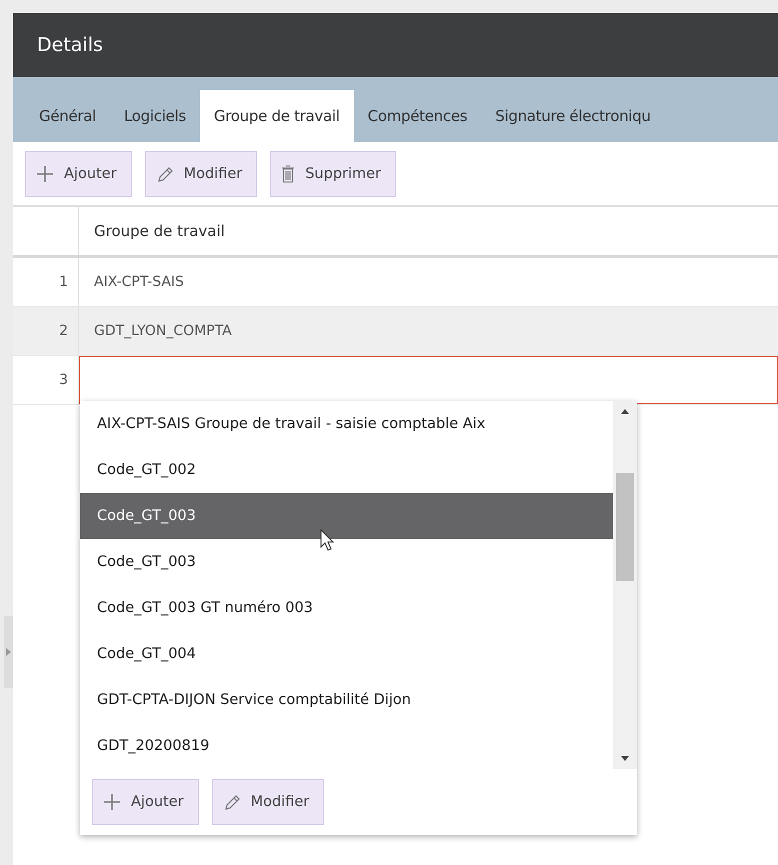 Image resolution: width=778 pixels, height=865 pixels. I want to click on dropdown-option: Code_GT_003 GT numéro 003, so click(346, 608).